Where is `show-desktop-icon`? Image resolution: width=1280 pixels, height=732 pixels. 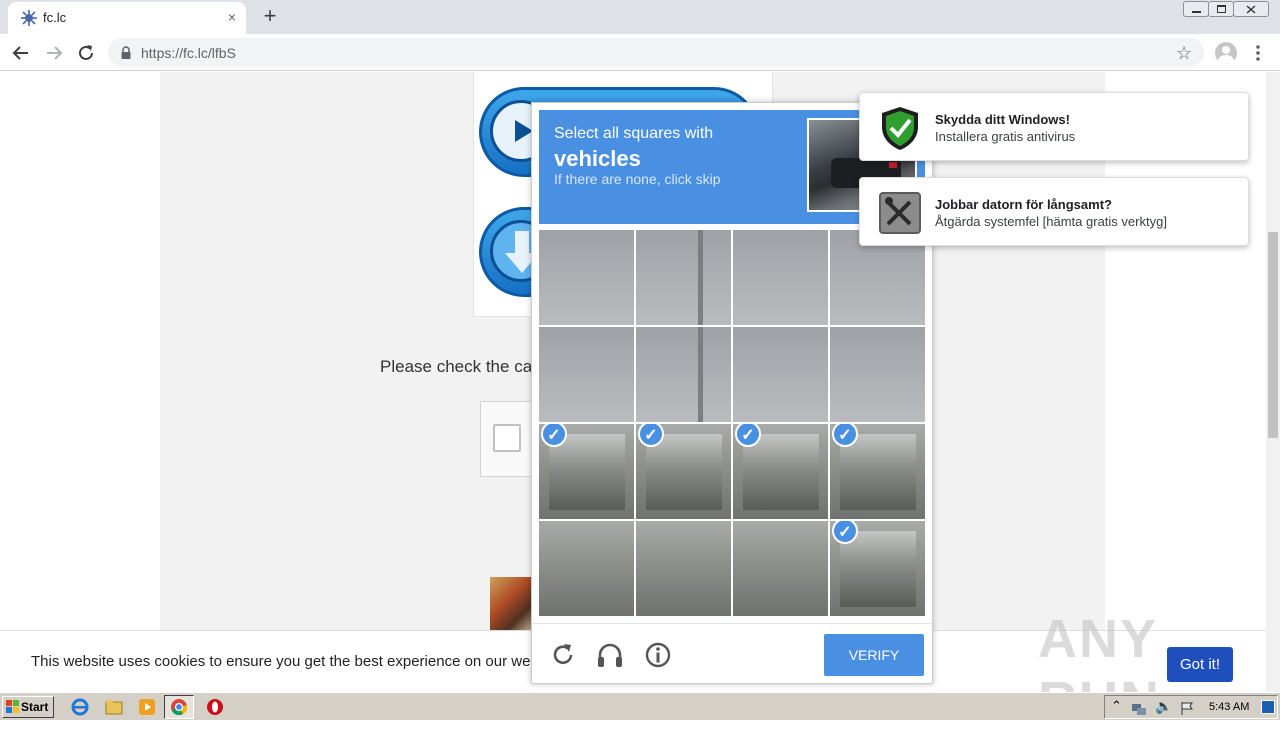
show-desktop-icon is located at coordinates (1268, 707).